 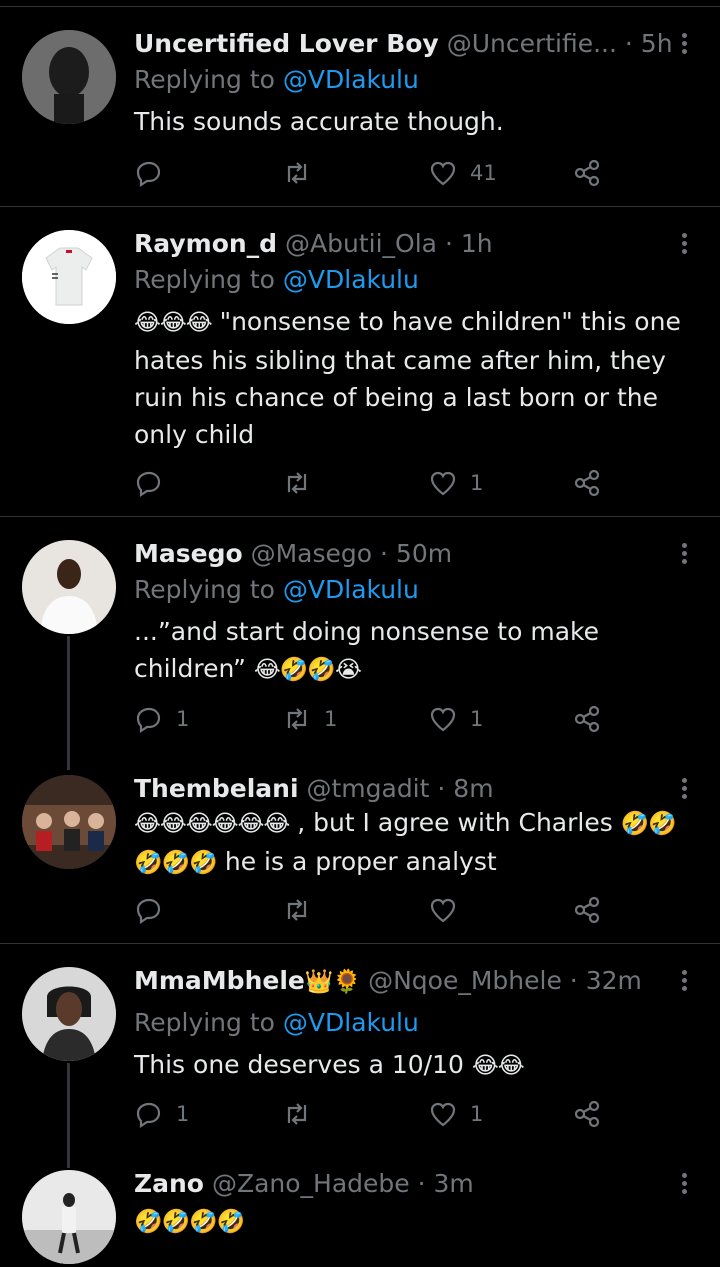 What do you see at coordinates (216, 788) in the screenshot?
I see `display-name: Thembelani` at bounding box center [216, 788].